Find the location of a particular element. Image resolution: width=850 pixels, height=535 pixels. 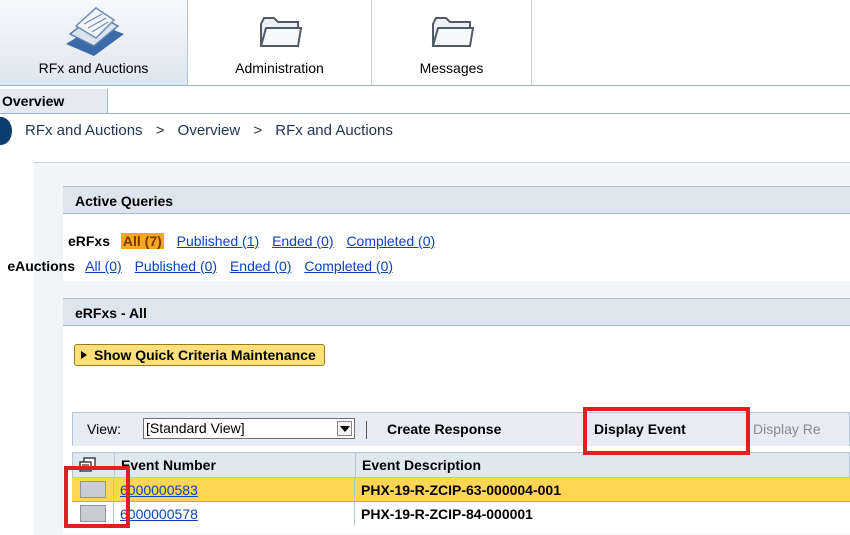

event-number-link: 6000000578 is located at coordinates (159, 514).